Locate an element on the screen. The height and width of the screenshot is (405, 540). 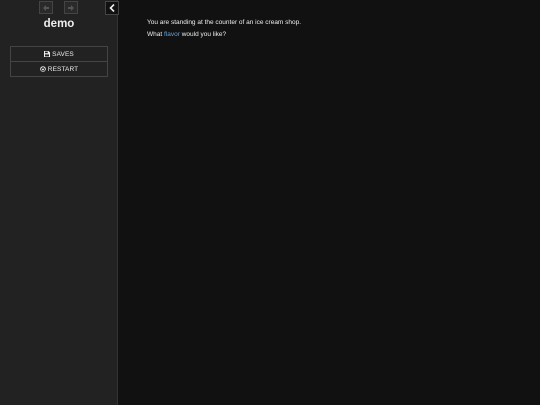
story-title: demo is located at coordinates (59, 24).